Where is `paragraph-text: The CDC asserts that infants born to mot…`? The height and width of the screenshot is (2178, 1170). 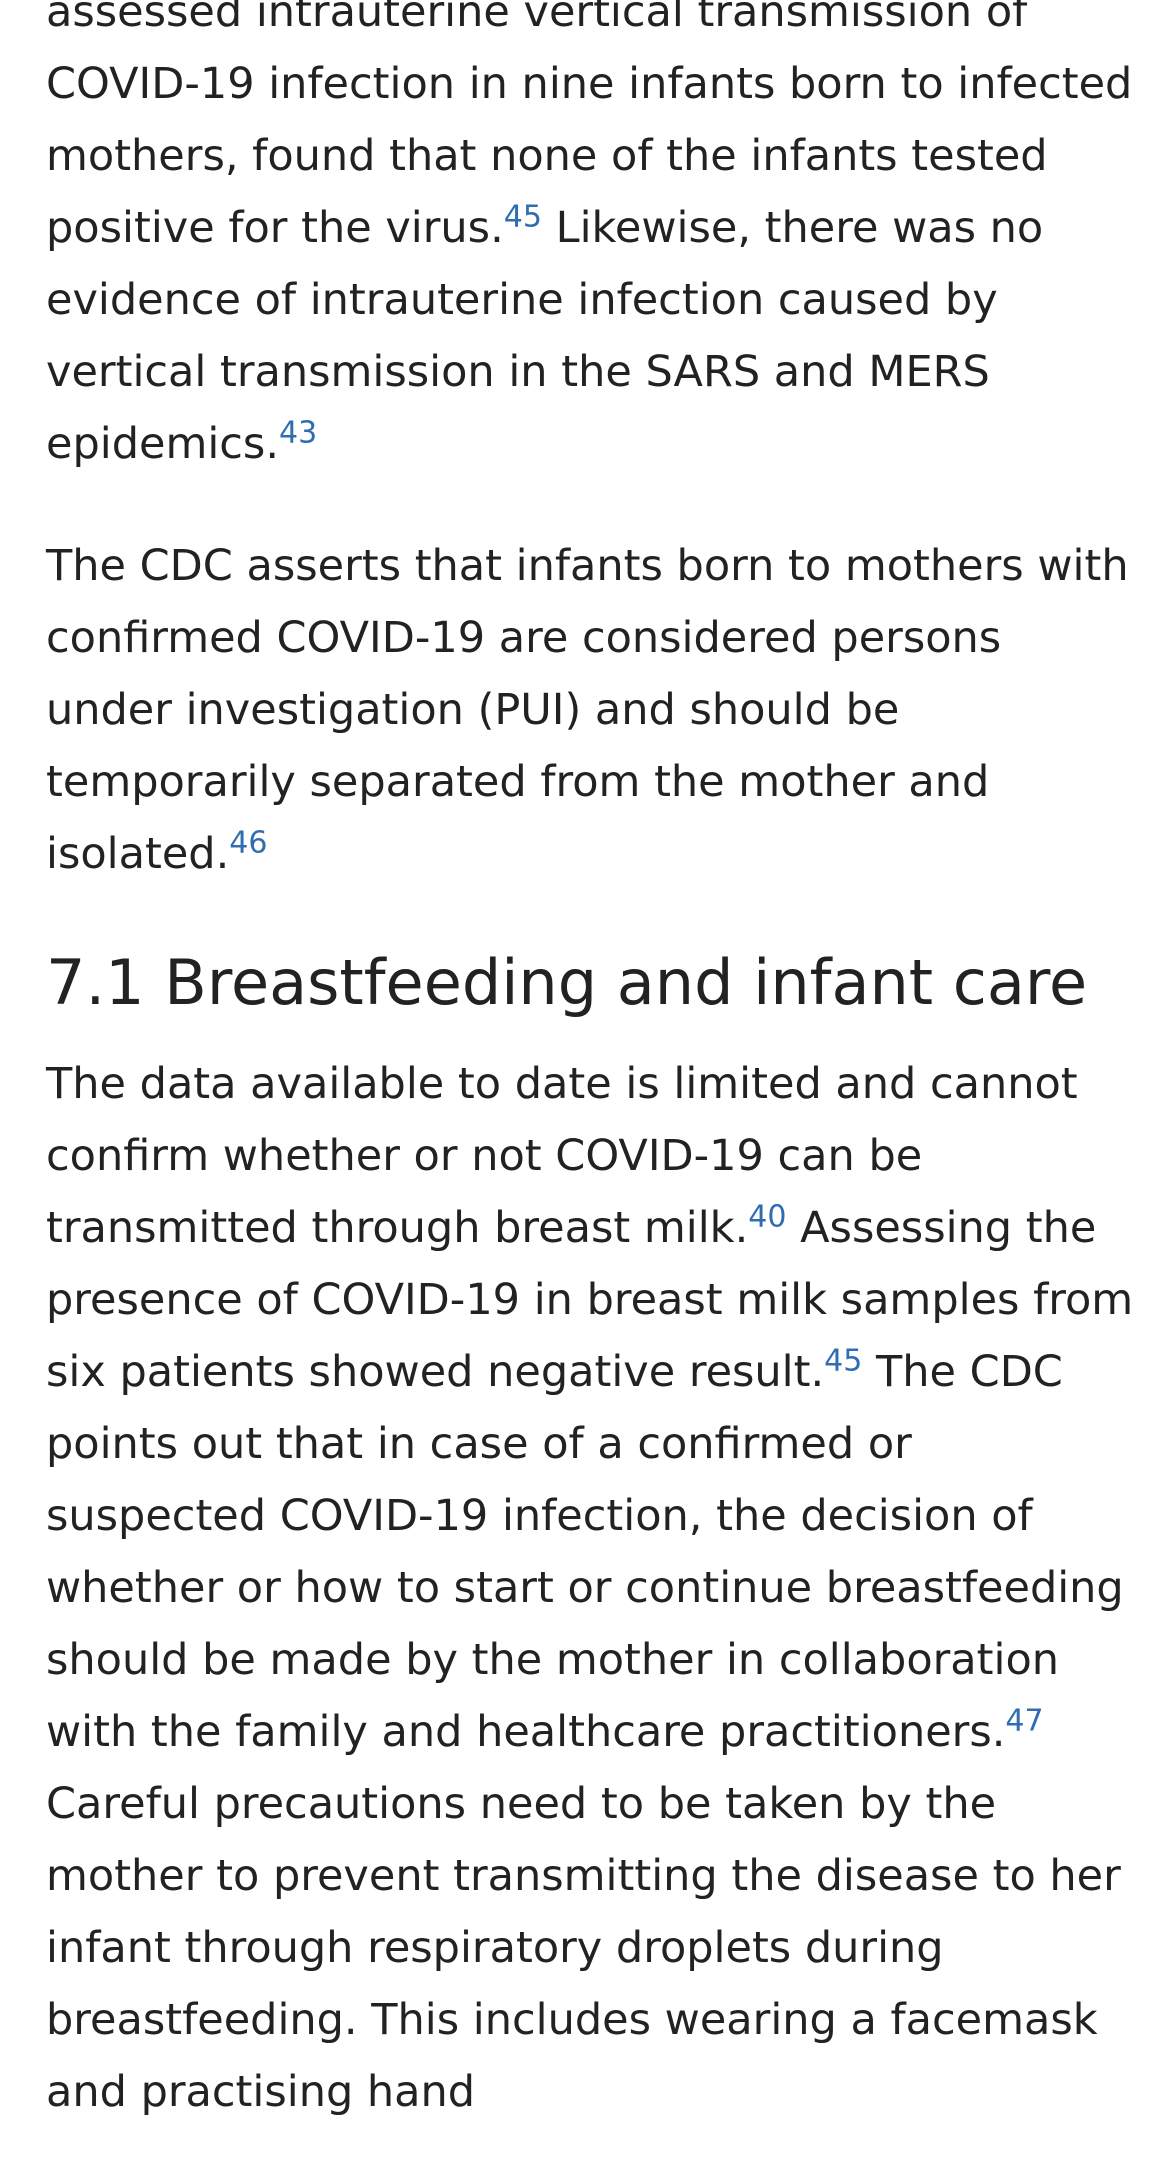 paragraph-text: The CDC asserts that infants born to mot… is located at coordinates (587, 710).